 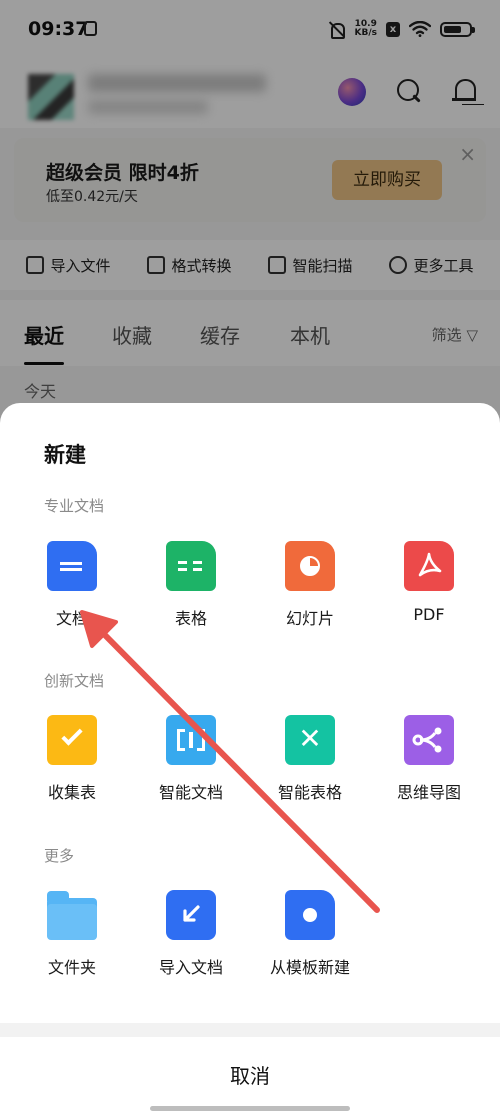 What do you see at coordinates (250, 1030) in the screenshot?
I see `sheet-divider` at bounding box center [250, 1030].